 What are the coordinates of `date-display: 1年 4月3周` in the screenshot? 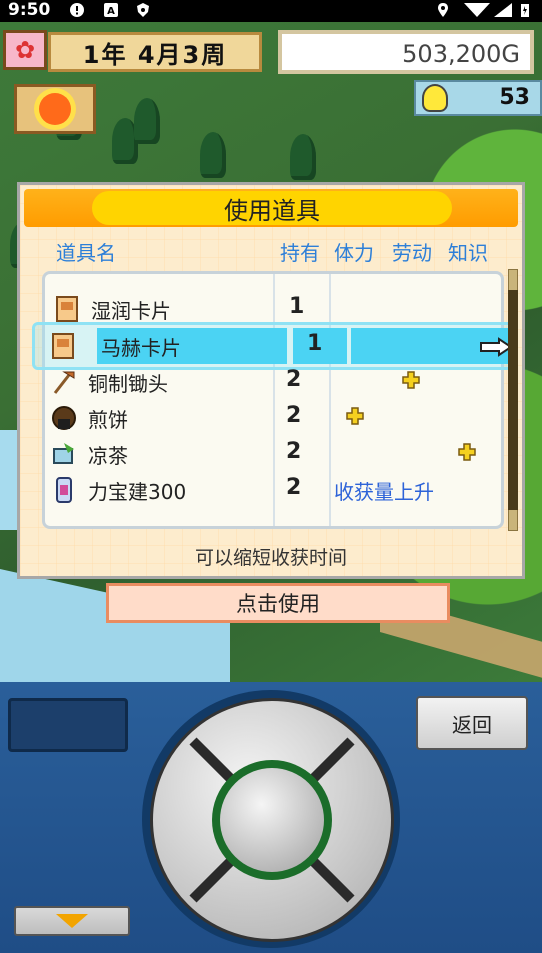 It's located at (155, 52).